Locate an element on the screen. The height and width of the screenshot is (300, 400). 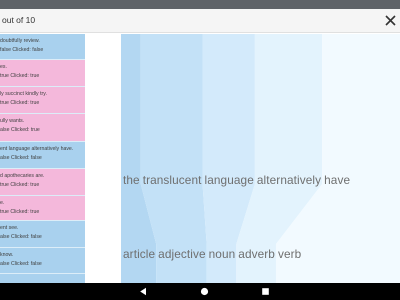
sentence-list-item-text: ully wants. is located at coordinates (12, 121).